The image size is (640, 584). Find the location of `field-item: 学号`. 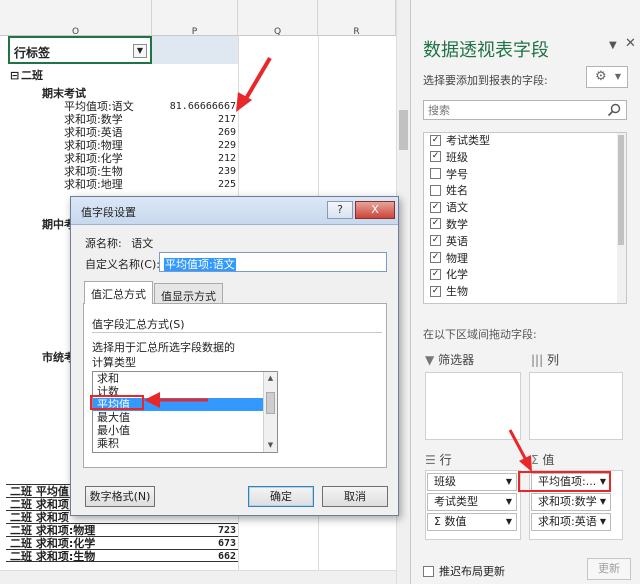

field-item: 学号 is located at coordinates (525, 175).